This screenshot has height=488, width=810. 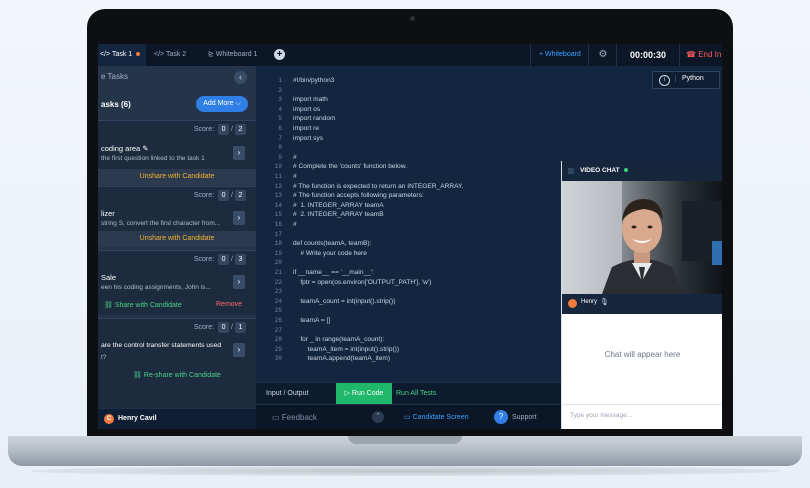 I want to click on video-chat-header: VIDEO CHAT, so click(x=642, y=171).